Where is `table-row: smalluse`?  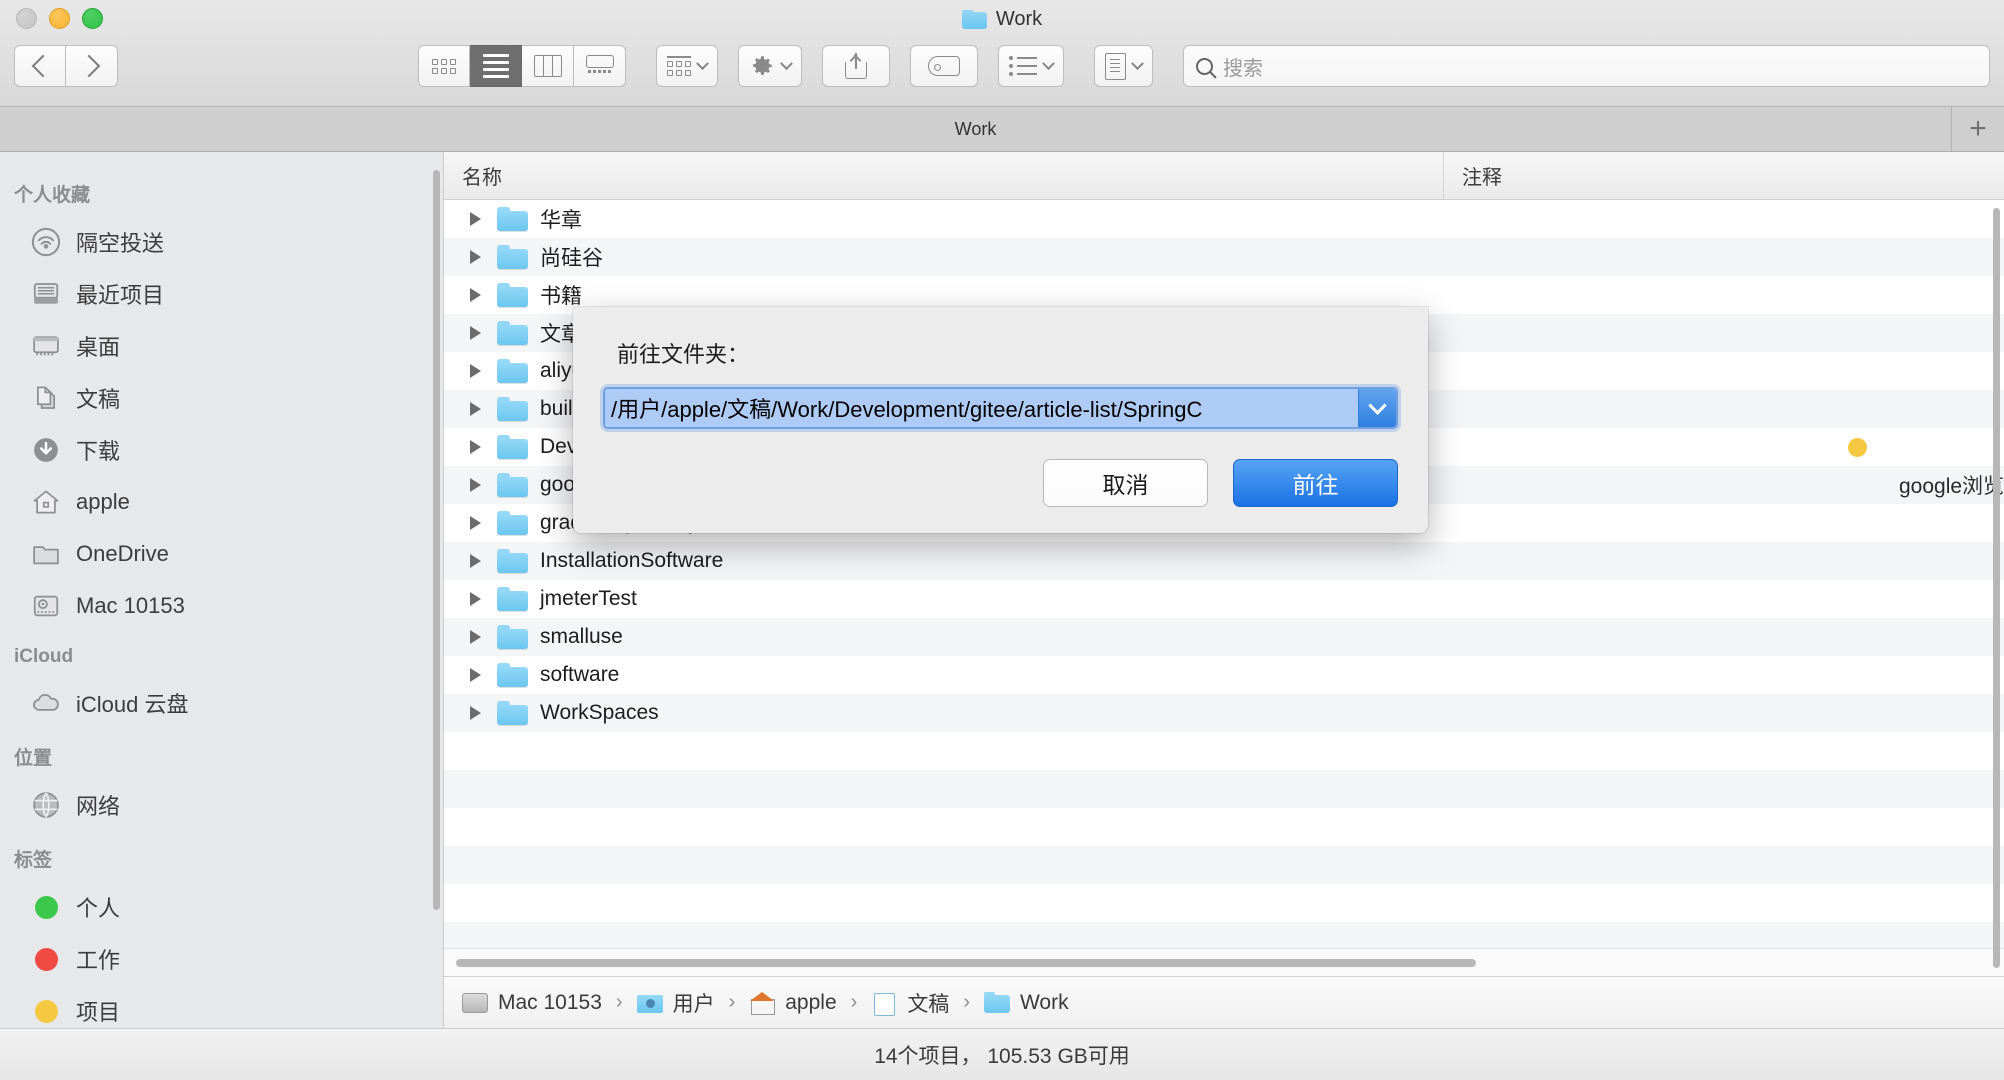 table-row: smalluse is located at coordinates (1224, 637).